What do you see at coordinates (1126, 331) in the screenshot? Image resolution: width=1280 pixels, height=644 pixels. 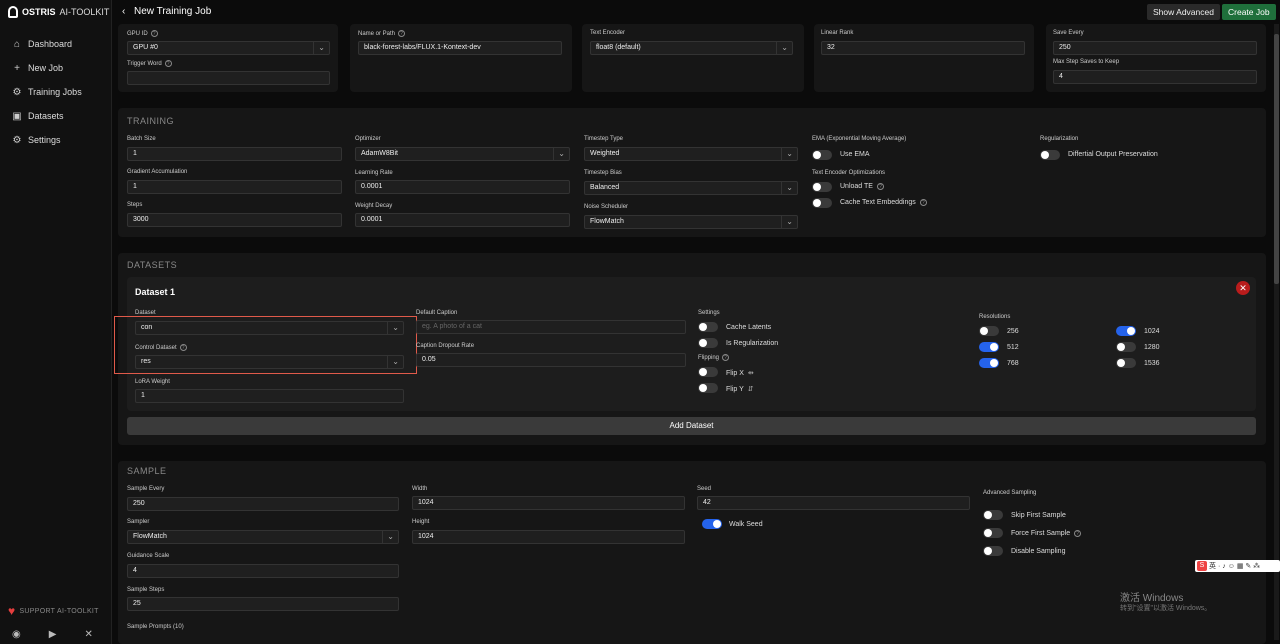 I see `res-1024-toggle` at bounding box center [1126, 331].